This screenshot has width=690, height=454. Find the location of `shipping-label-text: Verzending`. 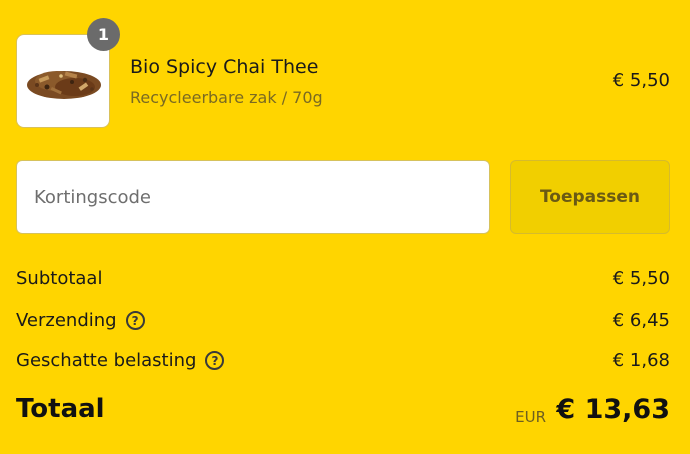

shipping-label-text: Verzending is located at coordinates (66, 320).